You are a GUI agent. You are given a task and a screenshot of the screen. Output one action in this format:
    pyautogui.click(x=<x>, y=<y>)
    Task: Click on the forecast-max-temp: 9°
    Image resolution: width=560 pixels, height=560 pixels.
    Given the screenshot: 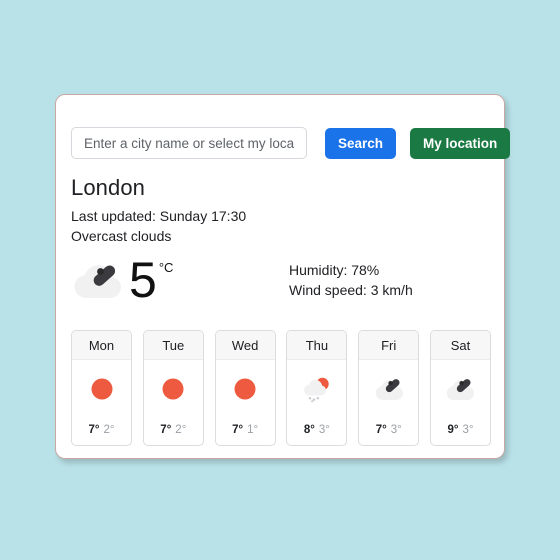 What is the action you would take?
    pyautogui.click(x=453, y=430)
    